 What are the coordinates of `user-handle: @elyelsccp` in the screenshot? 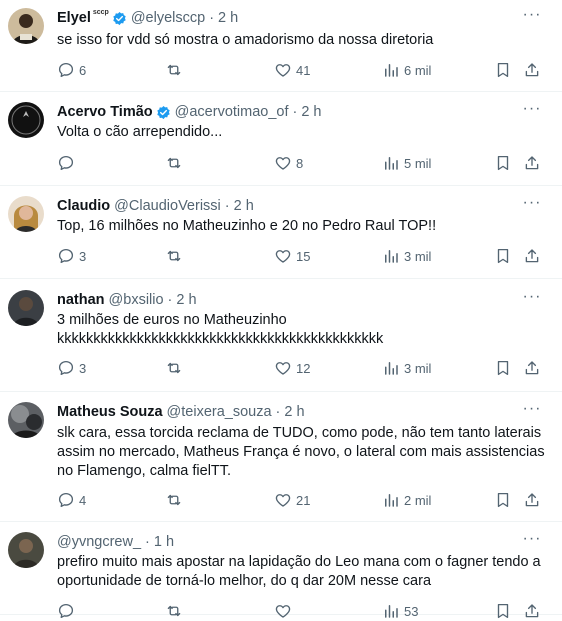 It's located at (168, 18).